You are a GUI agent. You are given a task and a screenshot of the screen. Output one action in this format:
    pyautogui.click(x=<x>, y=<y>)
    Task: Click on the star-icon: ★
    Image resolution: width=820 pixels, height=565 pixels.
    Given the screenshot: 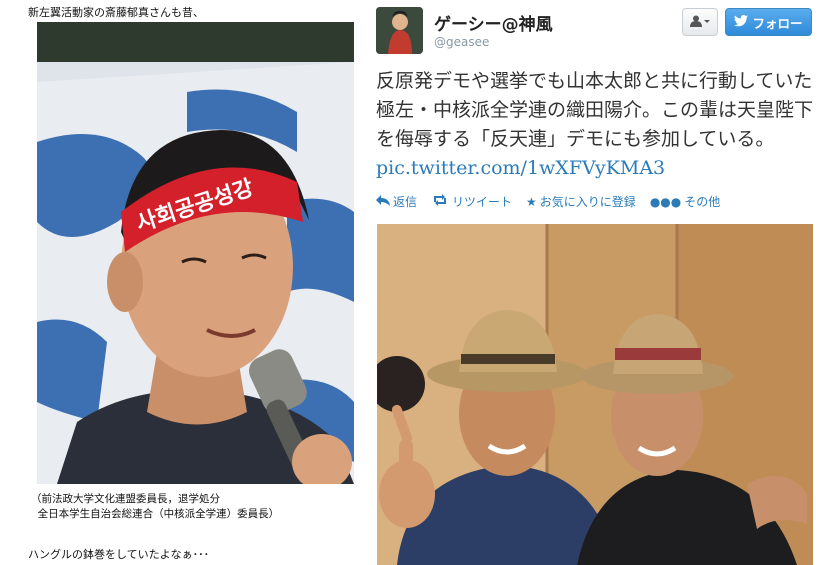 What is the action you would take?
    pyautogui.click(x=531, y=201)
    